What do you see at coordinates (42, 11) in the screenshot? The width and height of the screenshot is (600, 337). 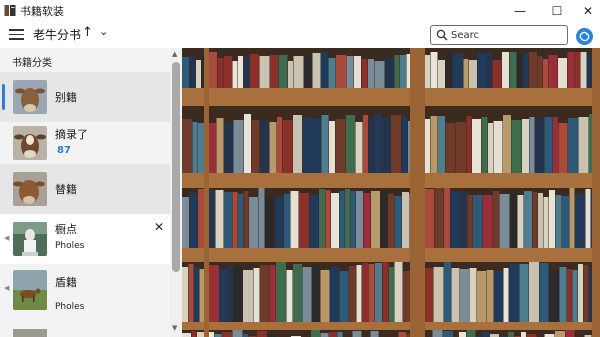 I see `window-title: 书籍软装` at bounding box center [42, 11].